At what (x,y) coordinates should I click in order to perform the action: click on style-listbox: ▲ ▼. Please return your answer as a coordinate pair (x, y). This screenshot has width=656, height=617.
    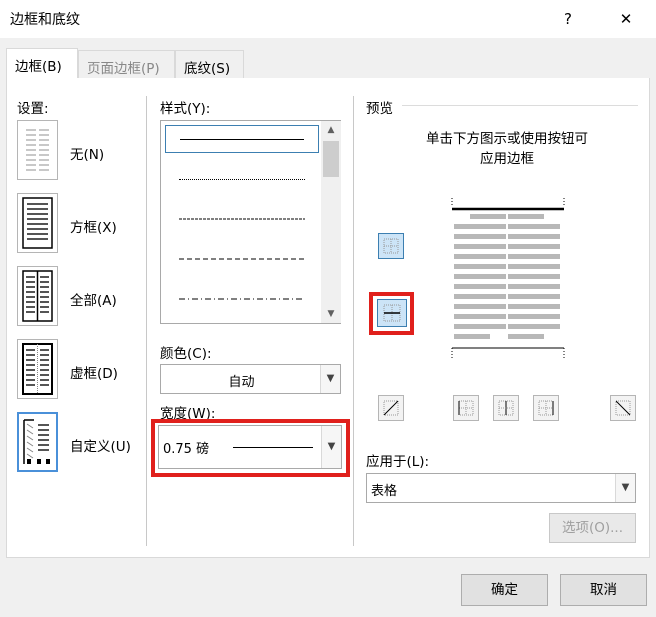
    Looking at the image, I should click on (250, 222).